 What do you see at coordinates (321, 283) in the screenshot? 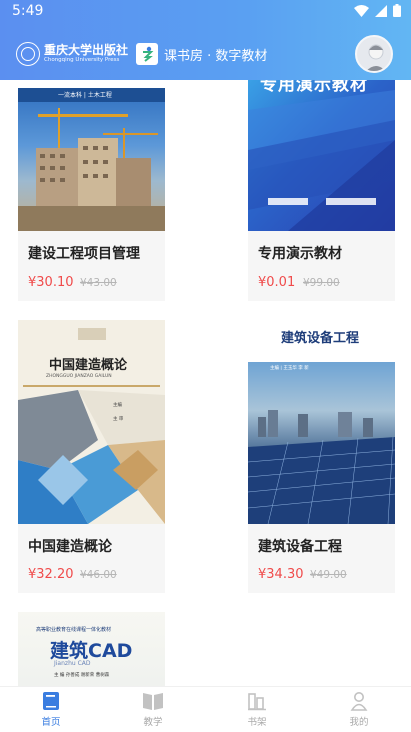
I see `book-original-price: ¥99.00` at bounding box center [321, 283].